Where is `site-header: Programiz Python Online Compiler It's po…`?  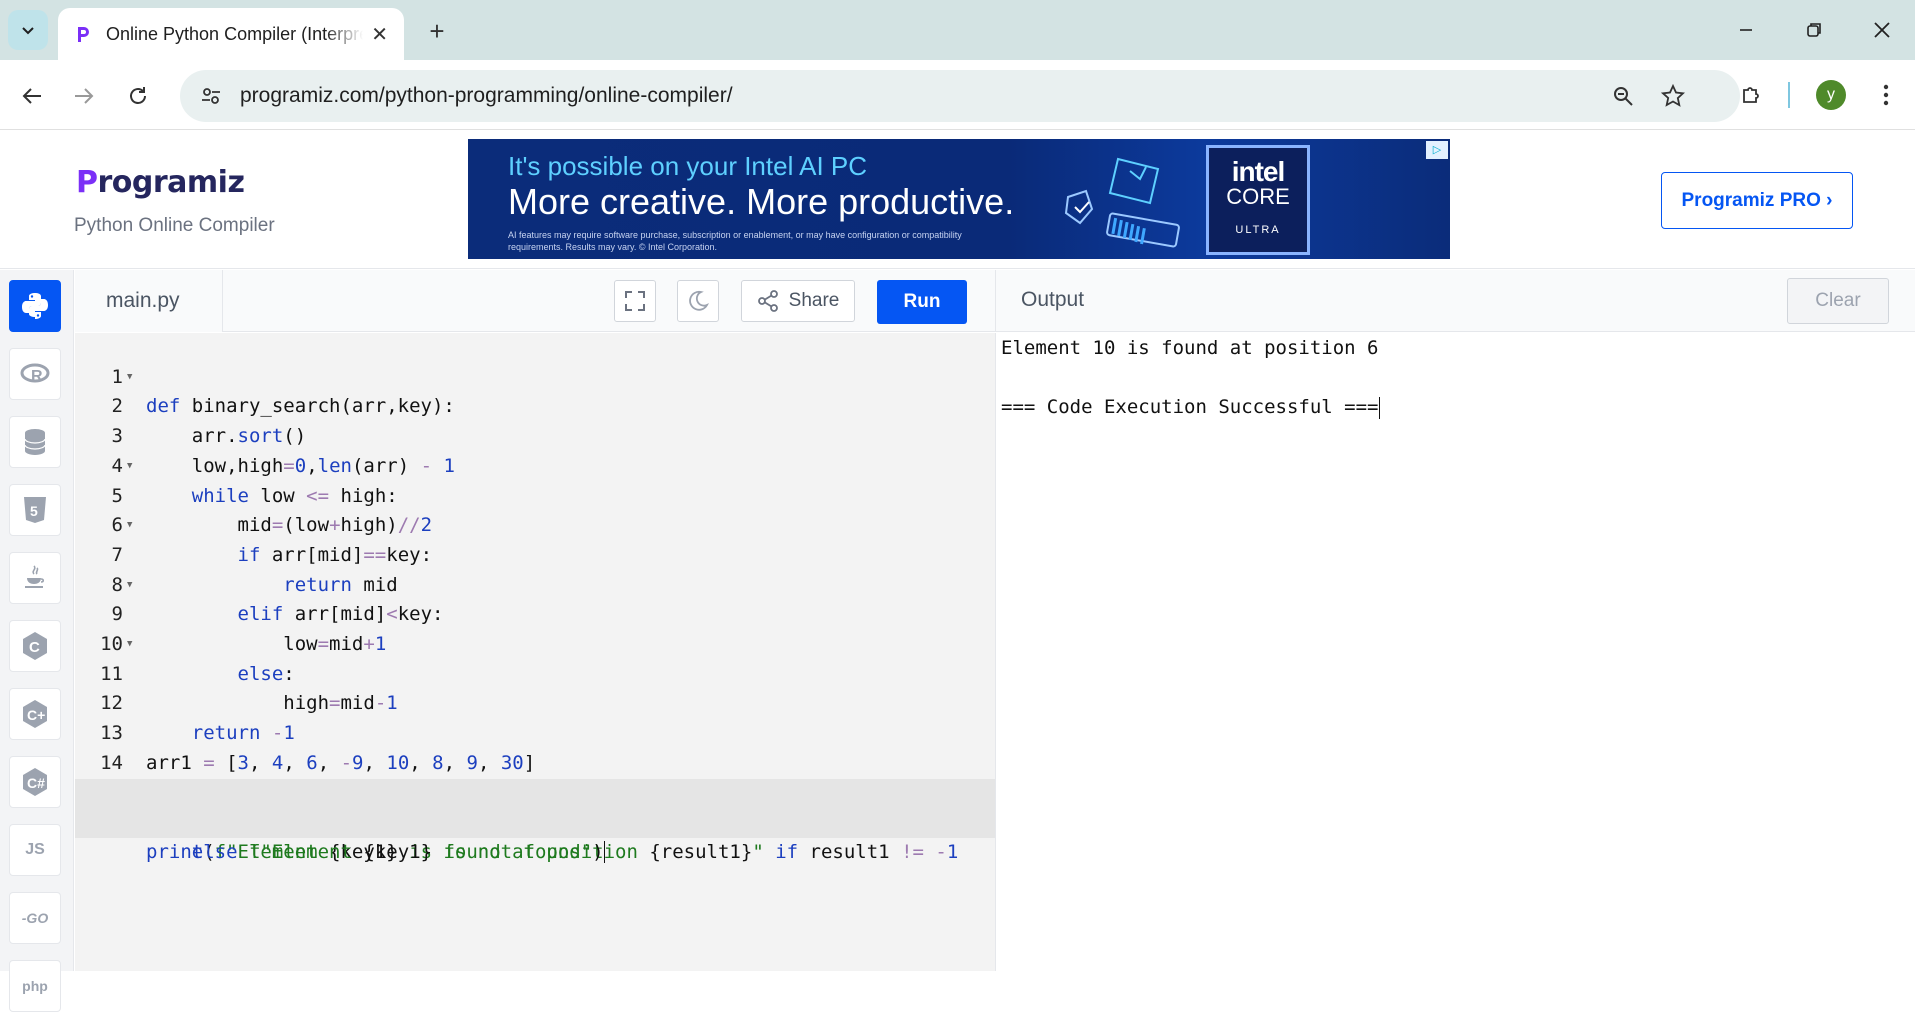 site-header: Programiz Python Online Compiler It's po… is located at coordinates (957, 200).